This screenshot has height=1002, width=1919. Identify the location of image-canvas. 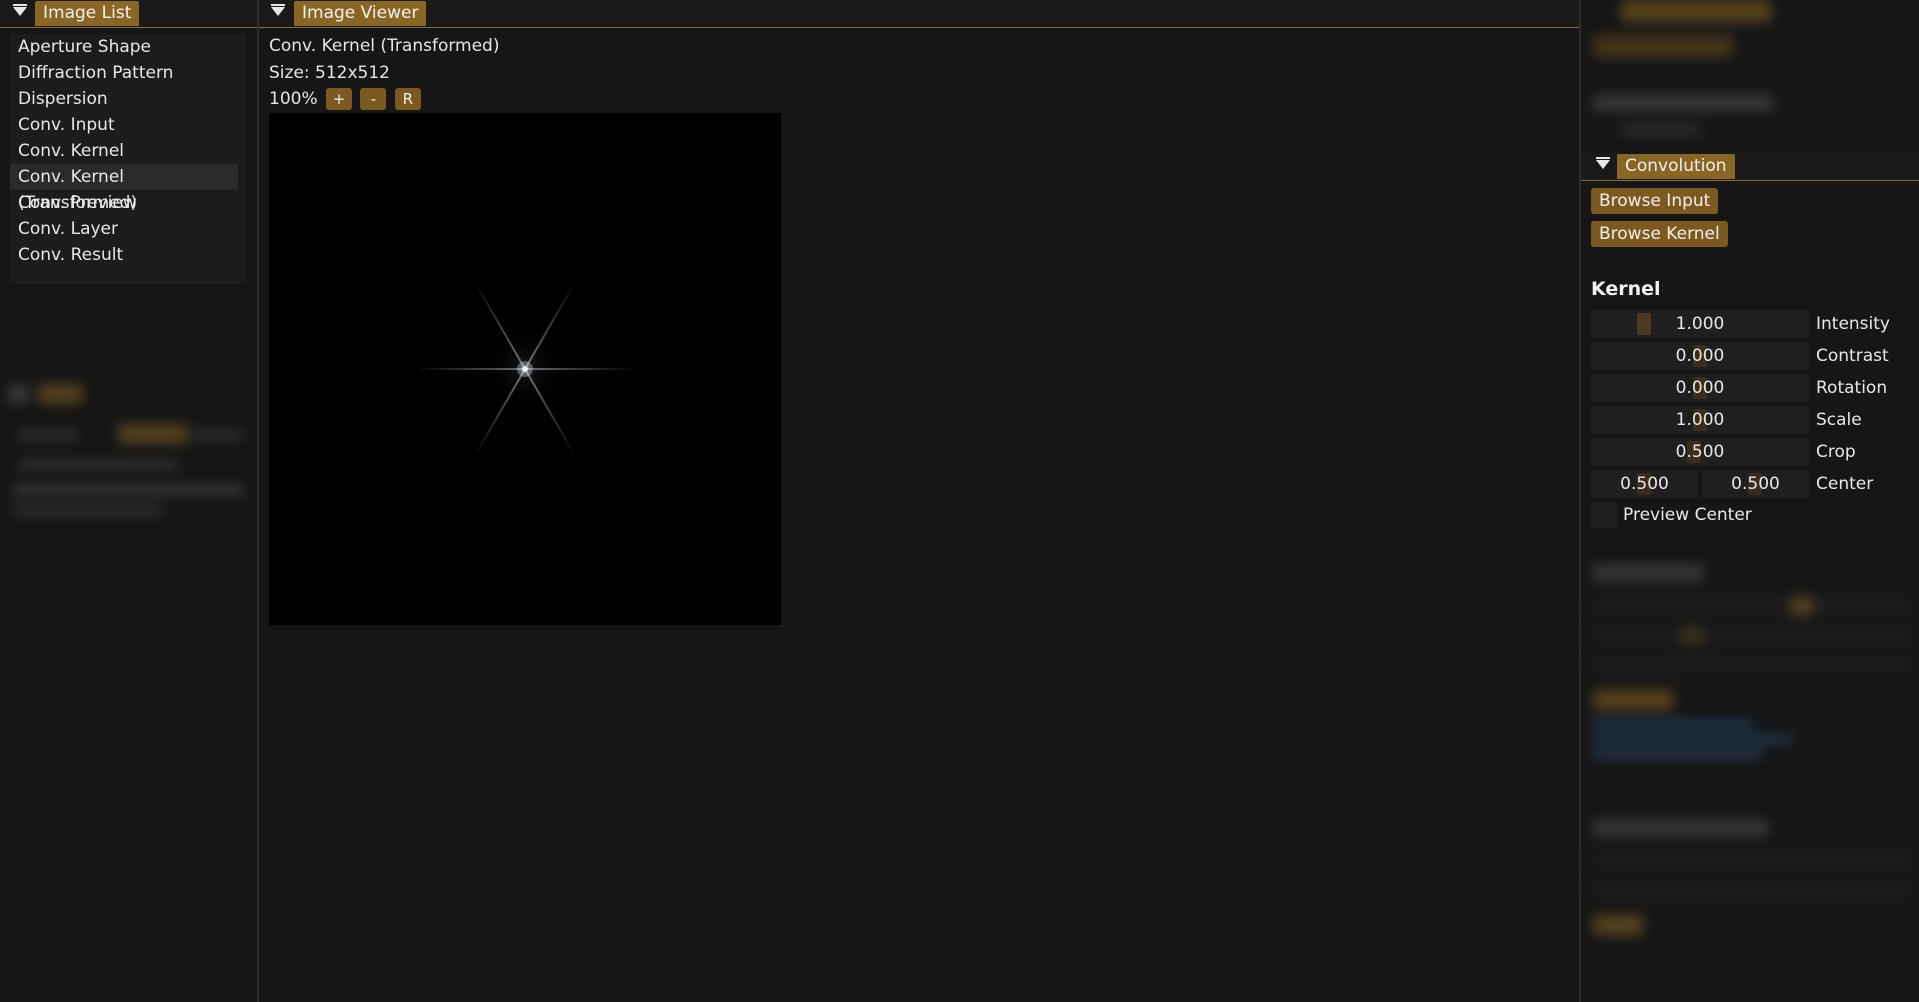
(525, 369).